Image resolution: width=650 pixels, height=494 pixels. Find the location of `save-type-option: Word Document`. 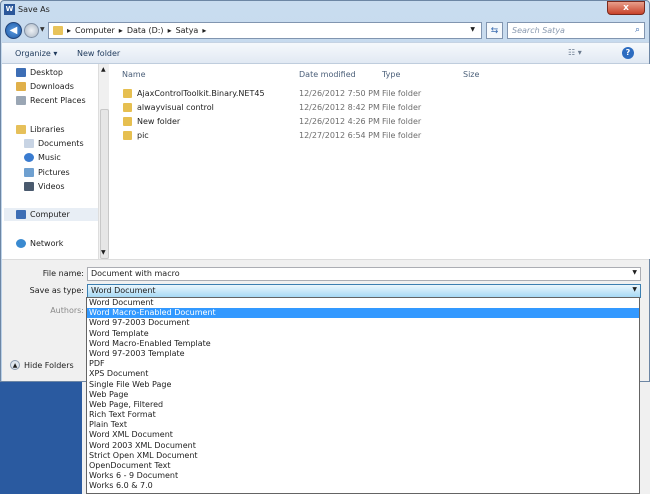

save-type-option: Word Document is located at coordinates (363, 303).